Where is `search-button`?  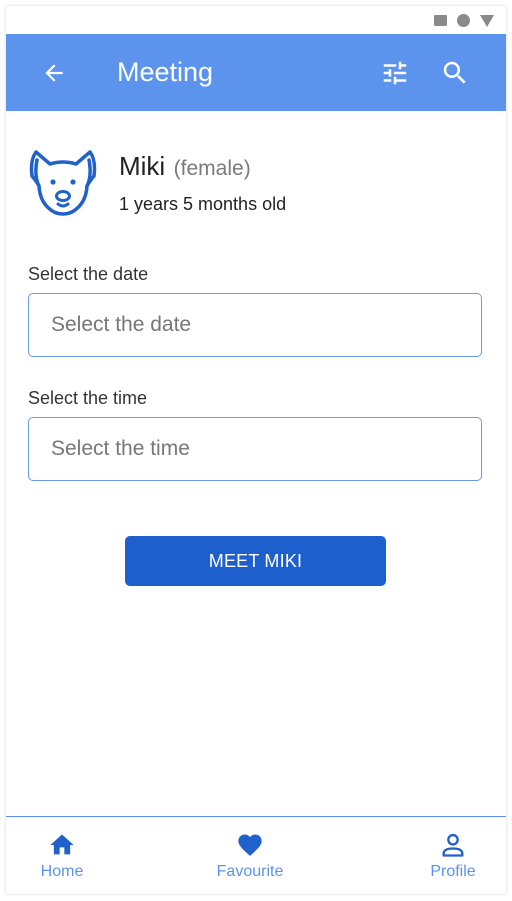 search-button is located at coordinates (455, 73).